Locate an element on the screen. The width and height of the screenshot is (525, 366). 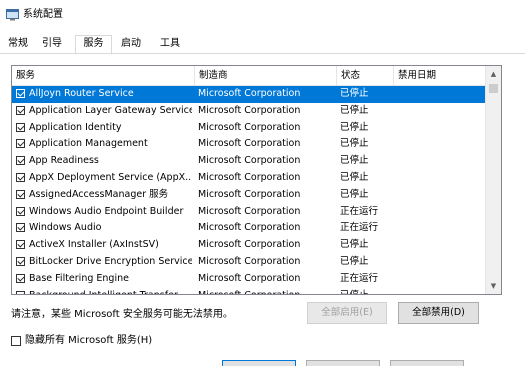
column-header-manufacturer: 制造商 is located at coordinates (266, 75).